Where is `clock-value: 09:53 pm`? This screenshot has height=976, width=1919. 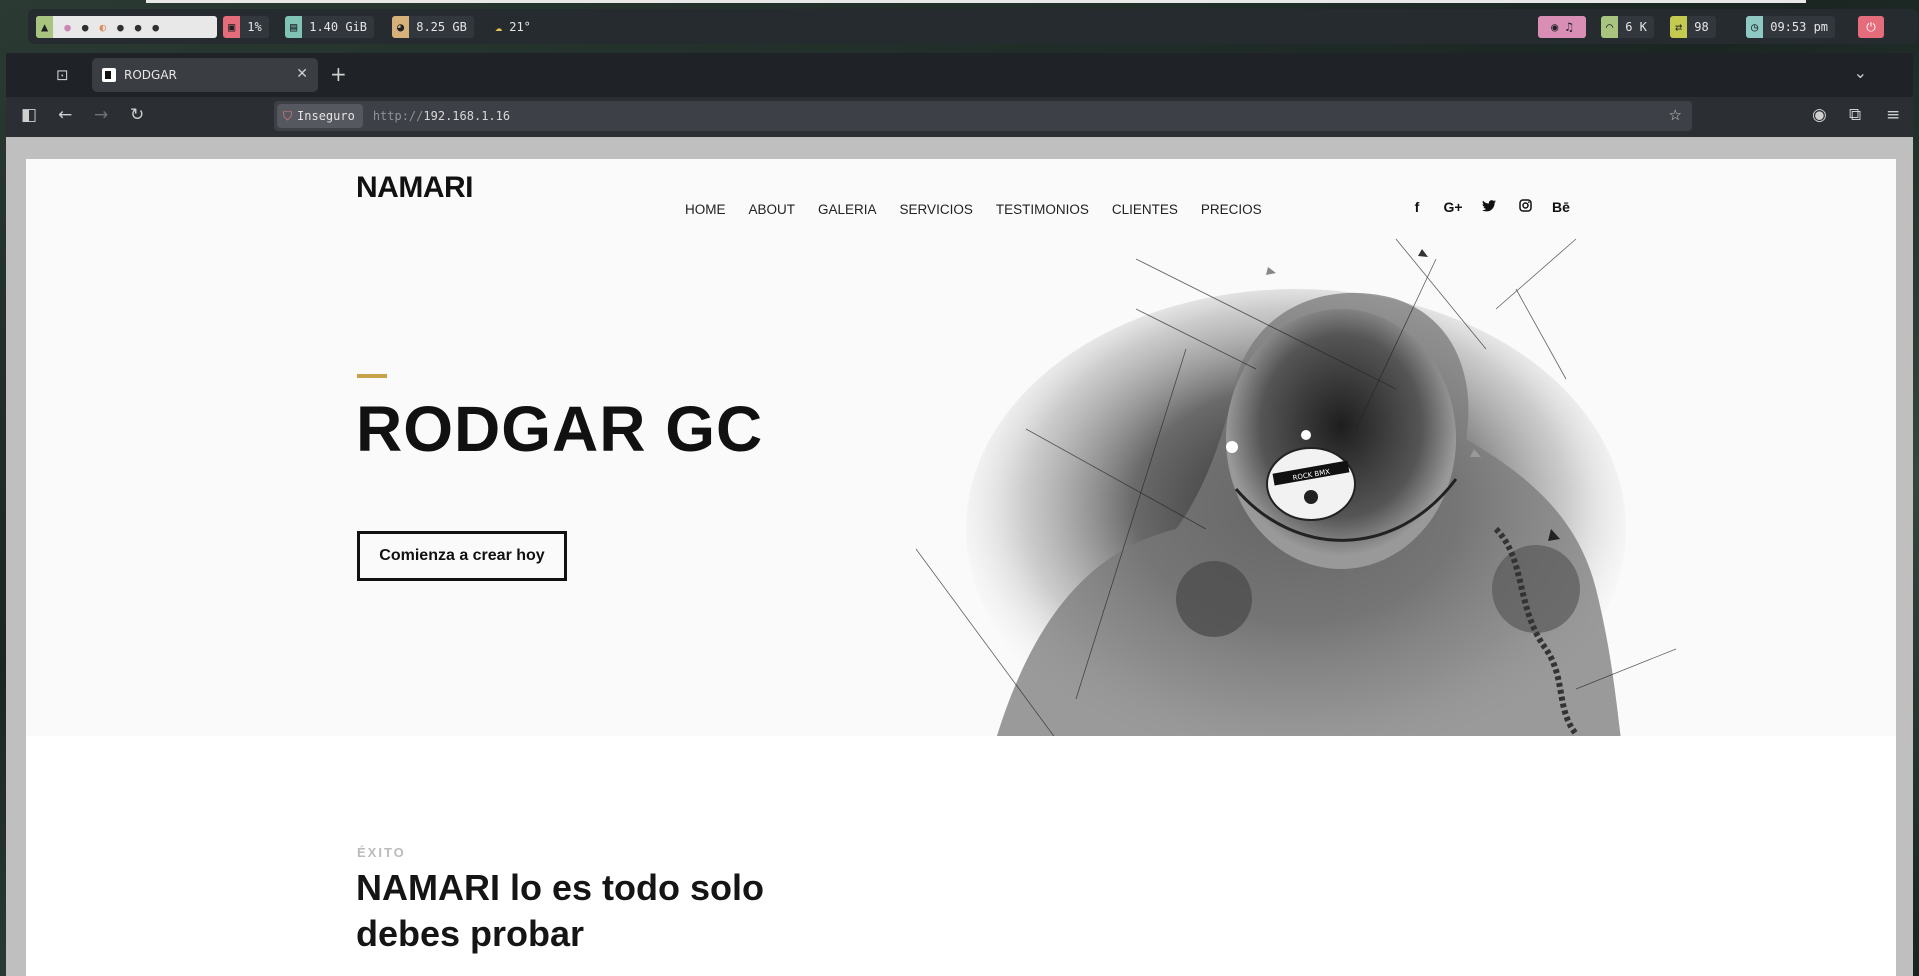 clock-value: 09:53 pm is located at coordinates (1799, 27).